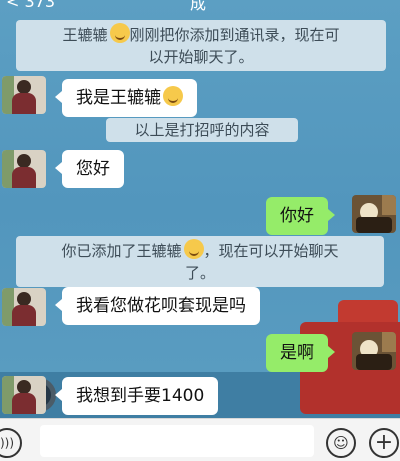 This screenshot has width=400, height=461. I want to click on voice-icon: ))), so click(11, 443).